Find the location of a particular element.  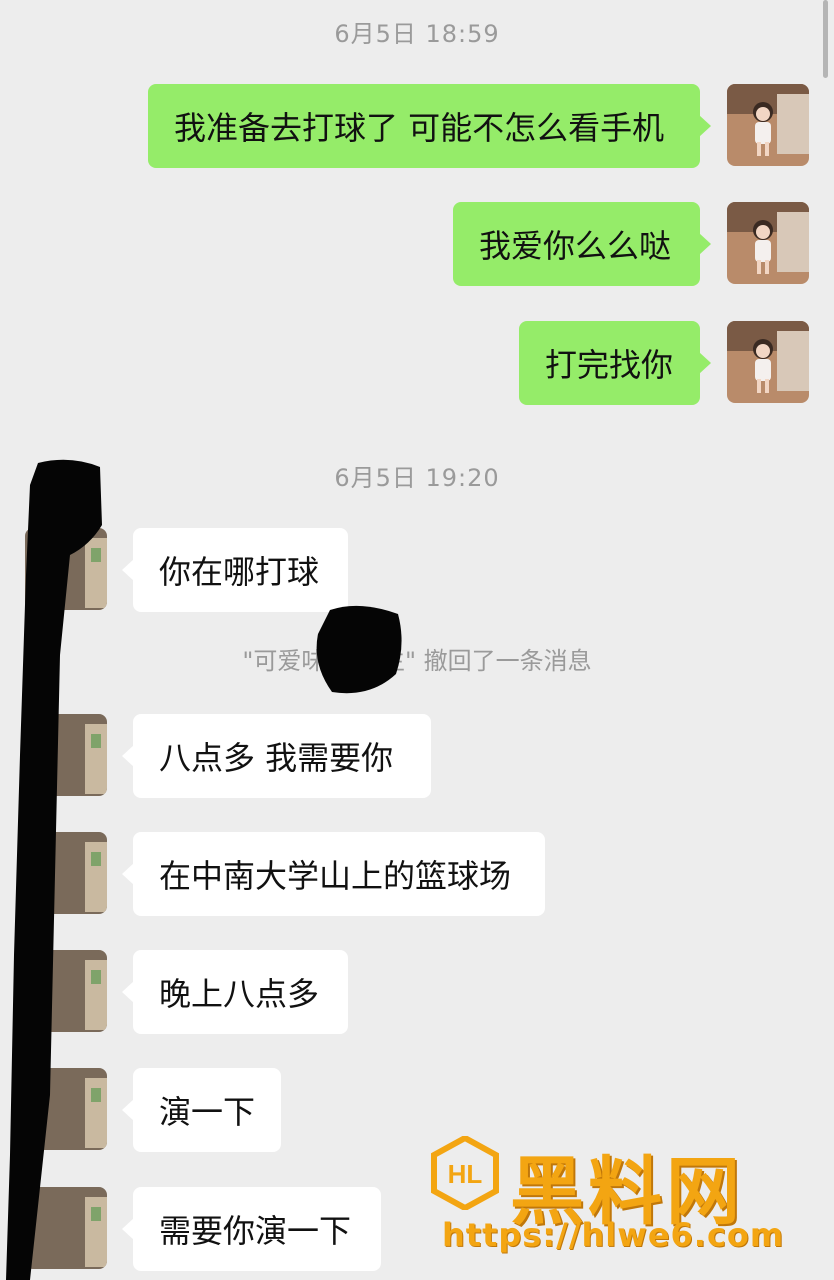

timestamp: 6月5日 18:59 is located at coordinates (417, 34).